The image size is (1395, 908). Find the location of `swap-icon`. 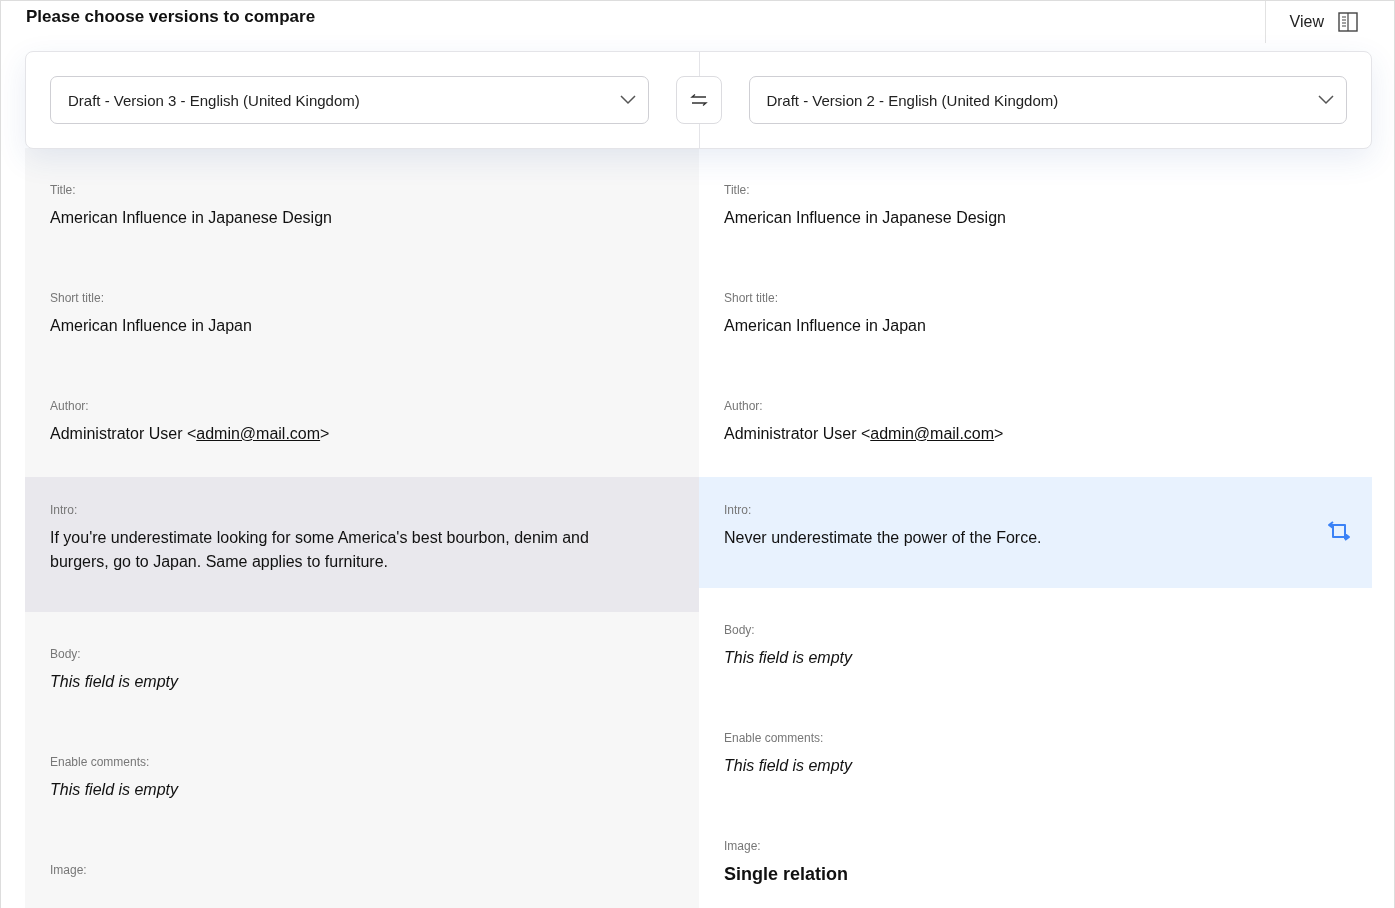

swap-icon is located at coordinates (698, 100).